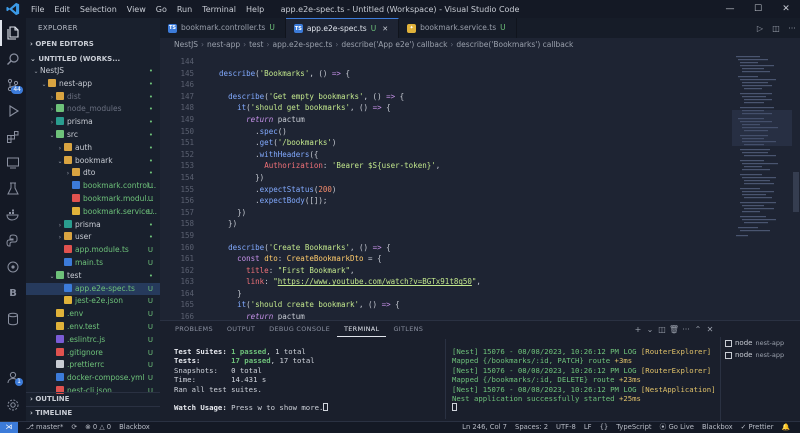 This screenshot has width=800, height=433. I want to click on breadcrumb-item: app.e2e-spec.ts, so click(303, 44).